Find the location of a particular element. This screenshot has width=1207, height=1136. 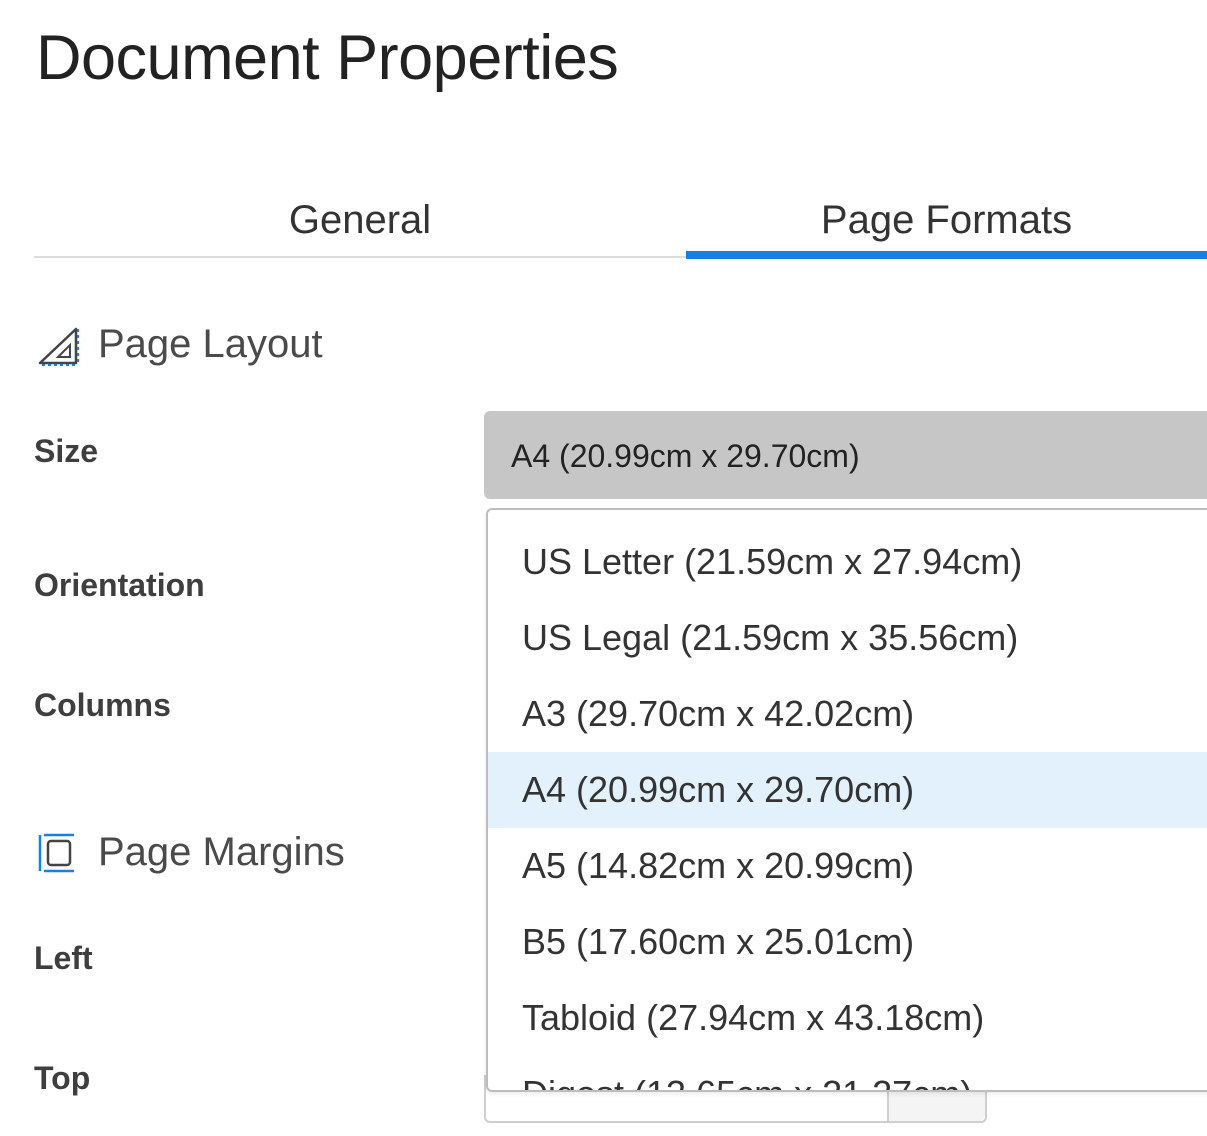

columns-label: Columns is located at coordinates (102, 705).